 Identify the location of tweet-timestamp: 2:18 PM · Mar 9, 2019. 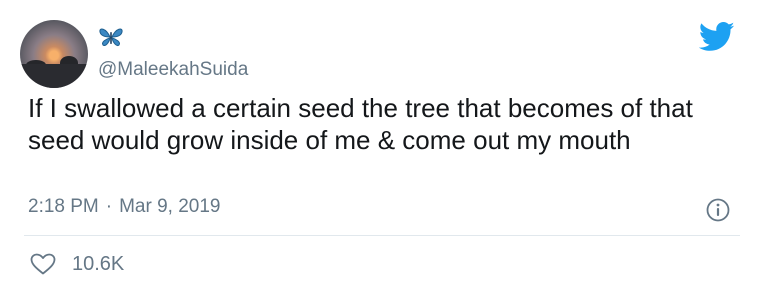
(124, 207).